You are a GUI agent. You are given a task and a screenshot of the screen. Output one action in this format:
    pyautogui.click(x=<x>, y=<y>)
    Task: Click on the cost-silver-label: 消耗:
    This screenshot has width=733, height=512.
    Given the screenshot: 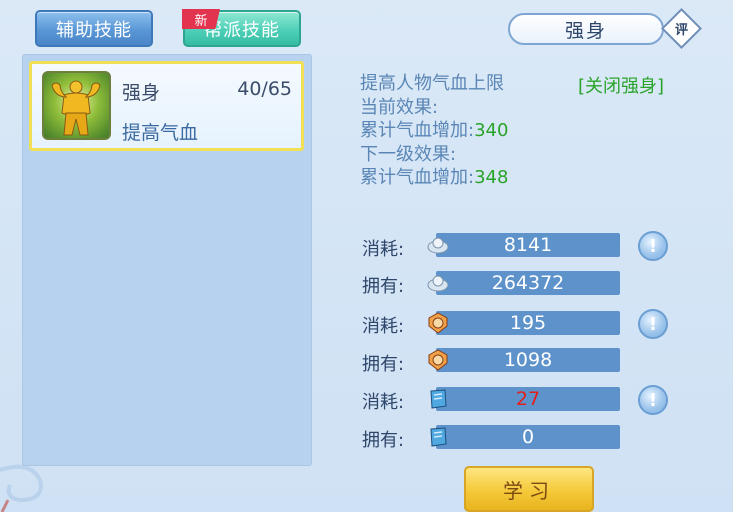 What is the action you would take?
    pyautogui.click(x=383, y=249)
    